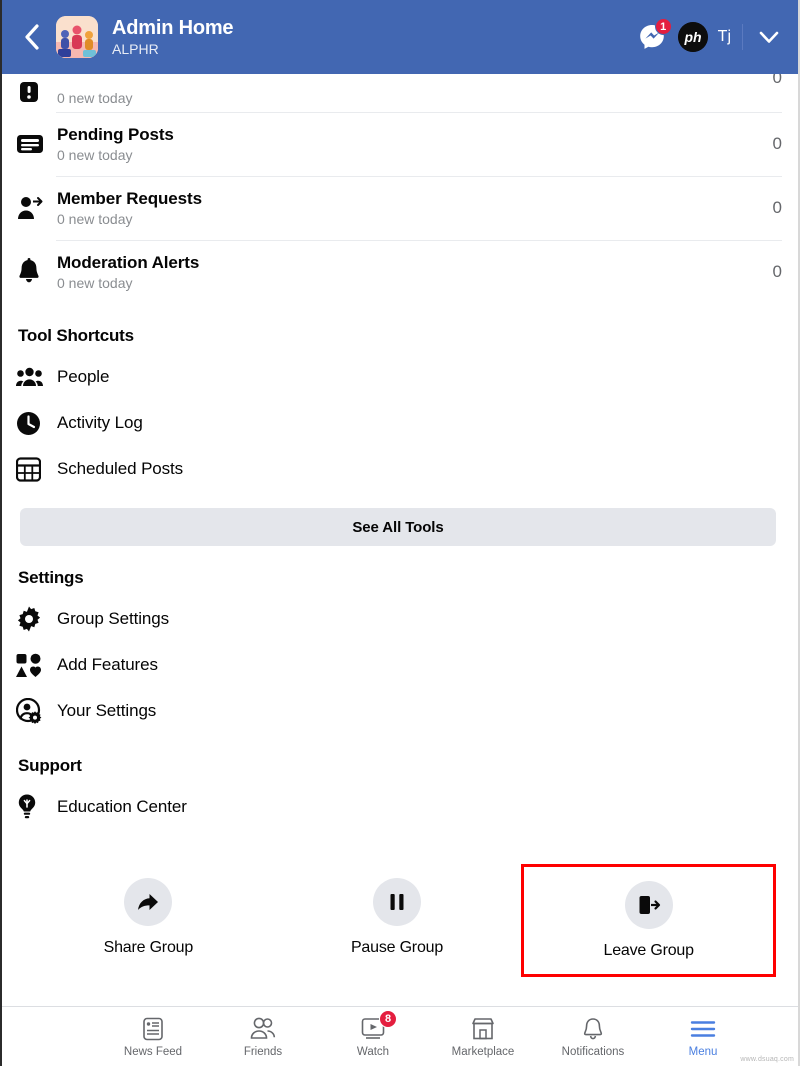 The image size is (800, 1066). I want to click on pause-group-button: Pause Group, so click(397, 920).